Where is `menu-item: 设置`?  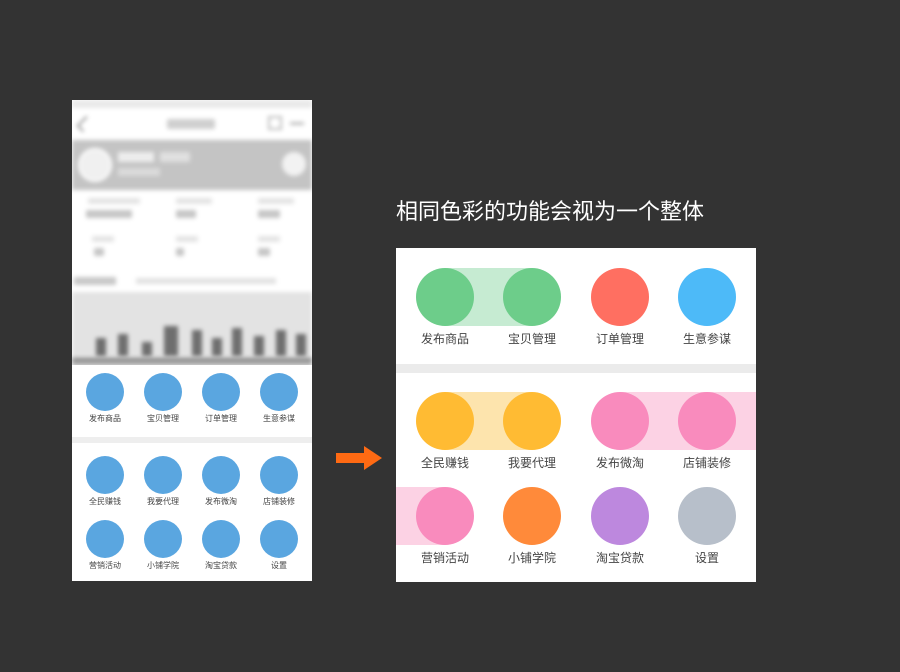
menu-item: 设置 is located at coordinates (707, 526).